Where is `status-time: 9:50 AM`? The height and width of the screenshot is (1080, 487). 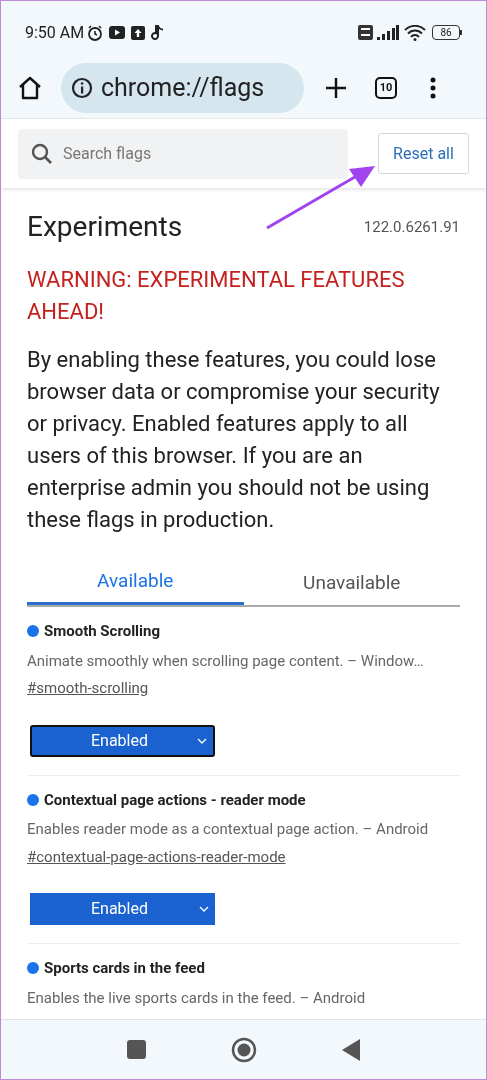 status-time: 9:50 AM is located at coordinates (55, 32).